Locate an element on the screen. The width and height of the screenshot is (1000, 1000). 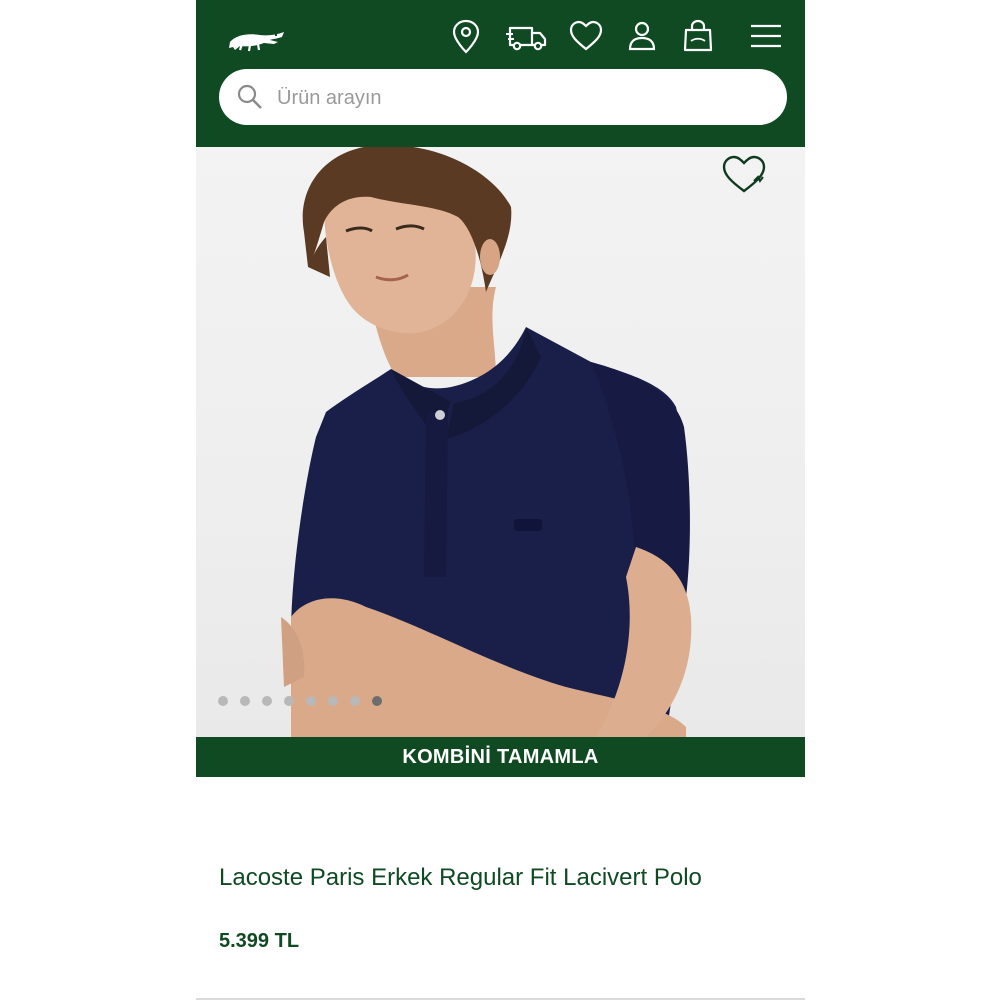
carousel-dot-active is located at coordinates (377, 701).